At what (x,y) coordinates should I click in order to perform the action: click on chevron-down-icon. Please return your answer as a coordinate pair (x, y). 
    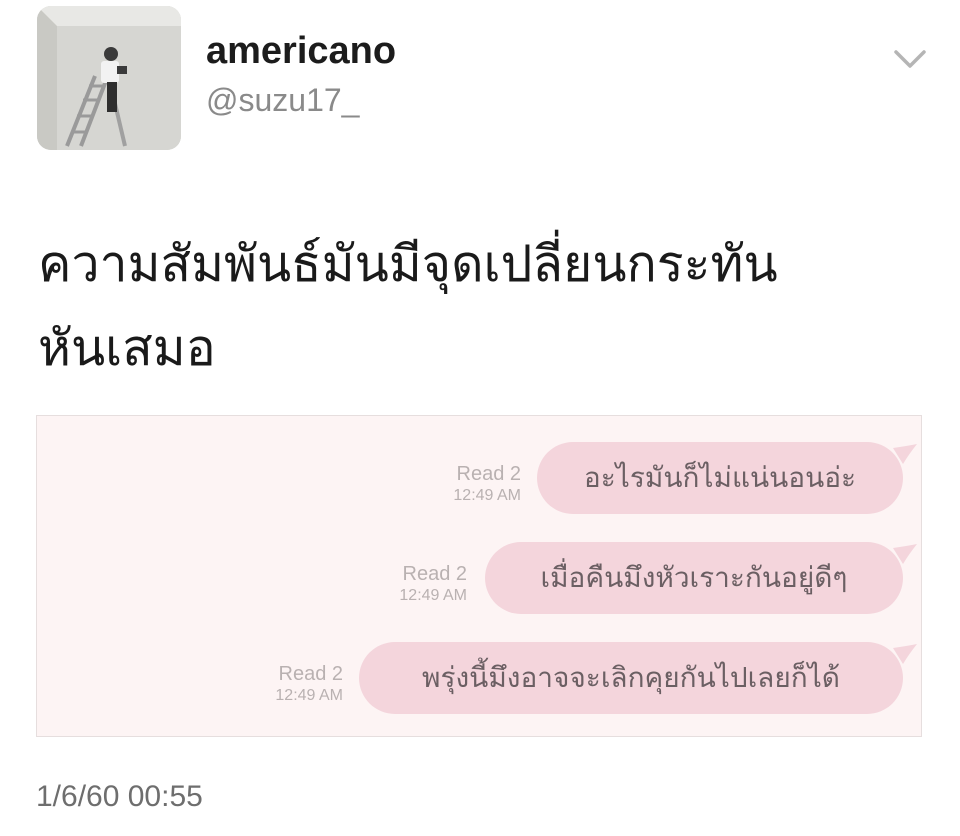
    Looking at the image, I should click on (910, 58).